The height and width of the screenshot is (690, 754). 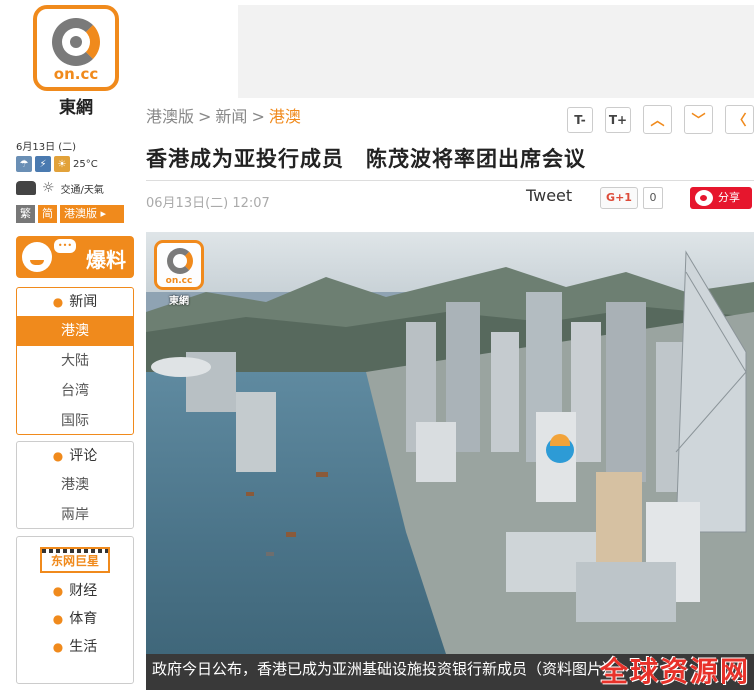 What do you see at coordinates (46, 147) in the screenshot?
I see `date-label: 6月13日 (二)` at bounding box center [46, 147].